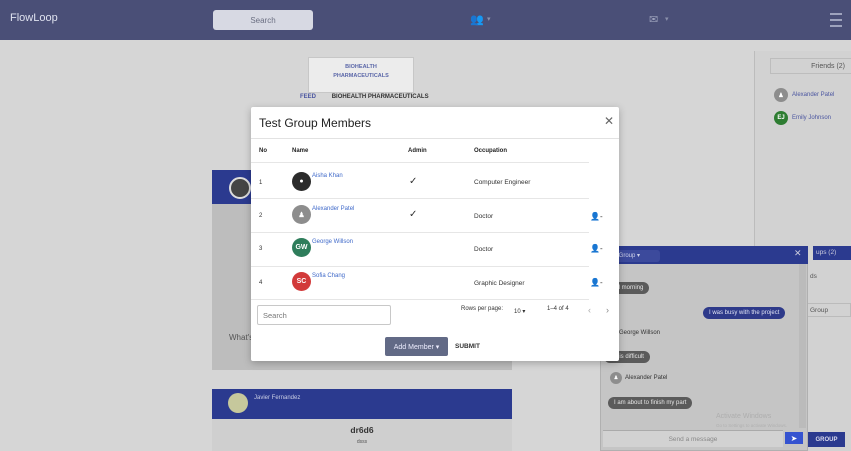 The height and width of the screenshot is (451, 851). What do you see at coordinates (650, 403) in the screenshot?
I see `chat-message: I am about to finish my part` at bounding box center [650, 403].